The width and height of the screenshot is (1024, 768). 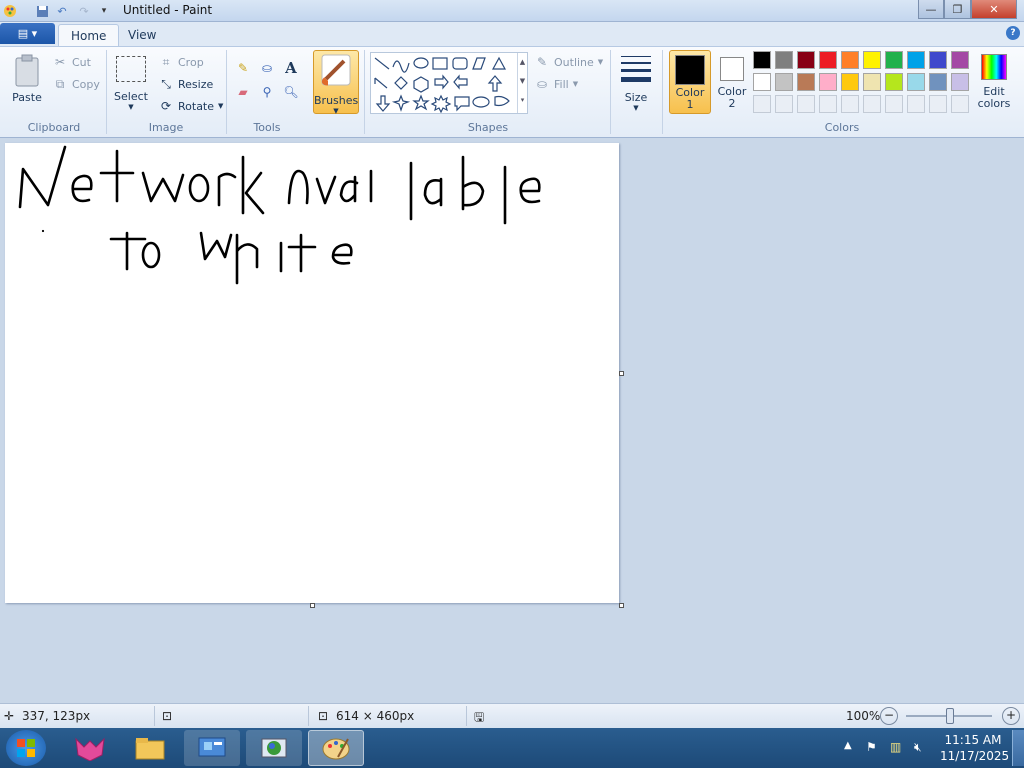 I want to click on folder-icon, so click(x=150, y=749).